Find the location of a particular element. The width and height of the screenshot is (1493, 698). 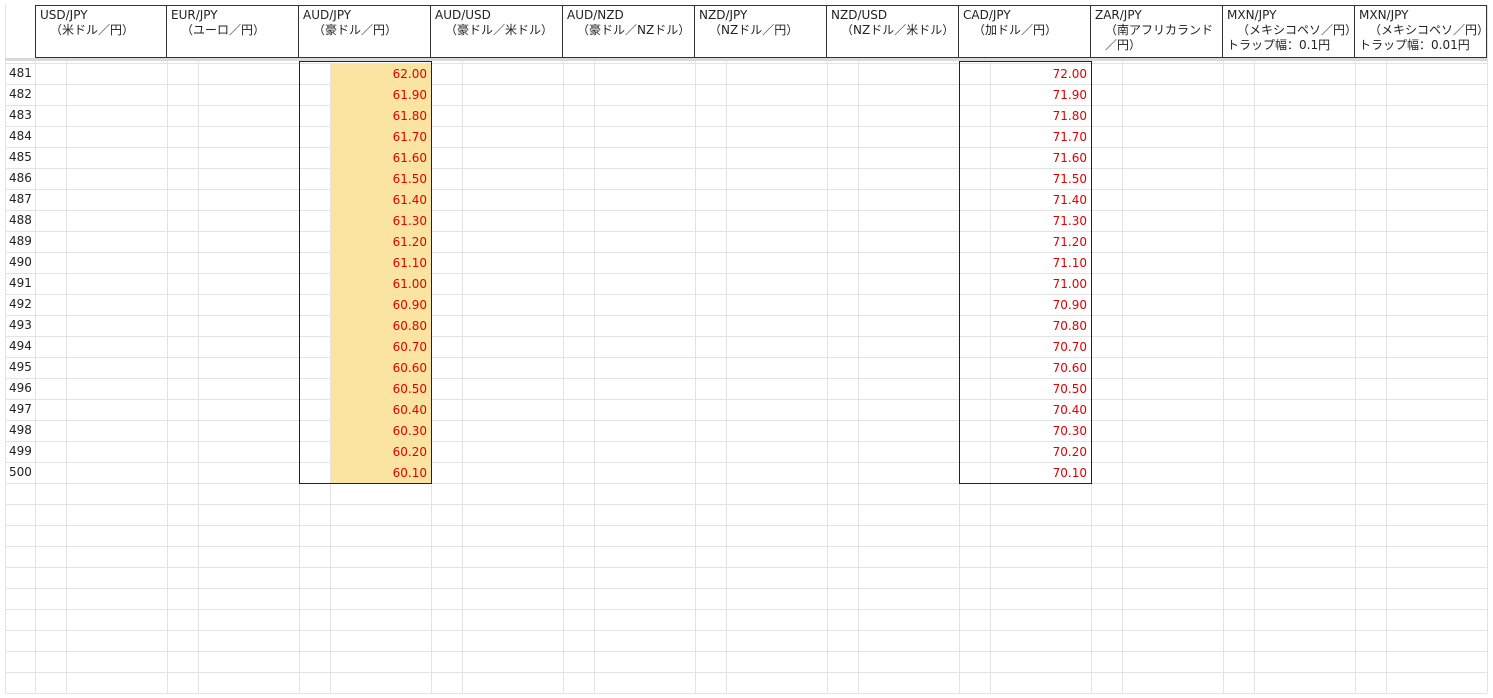

header-separator is located at coordinates (746, 59).